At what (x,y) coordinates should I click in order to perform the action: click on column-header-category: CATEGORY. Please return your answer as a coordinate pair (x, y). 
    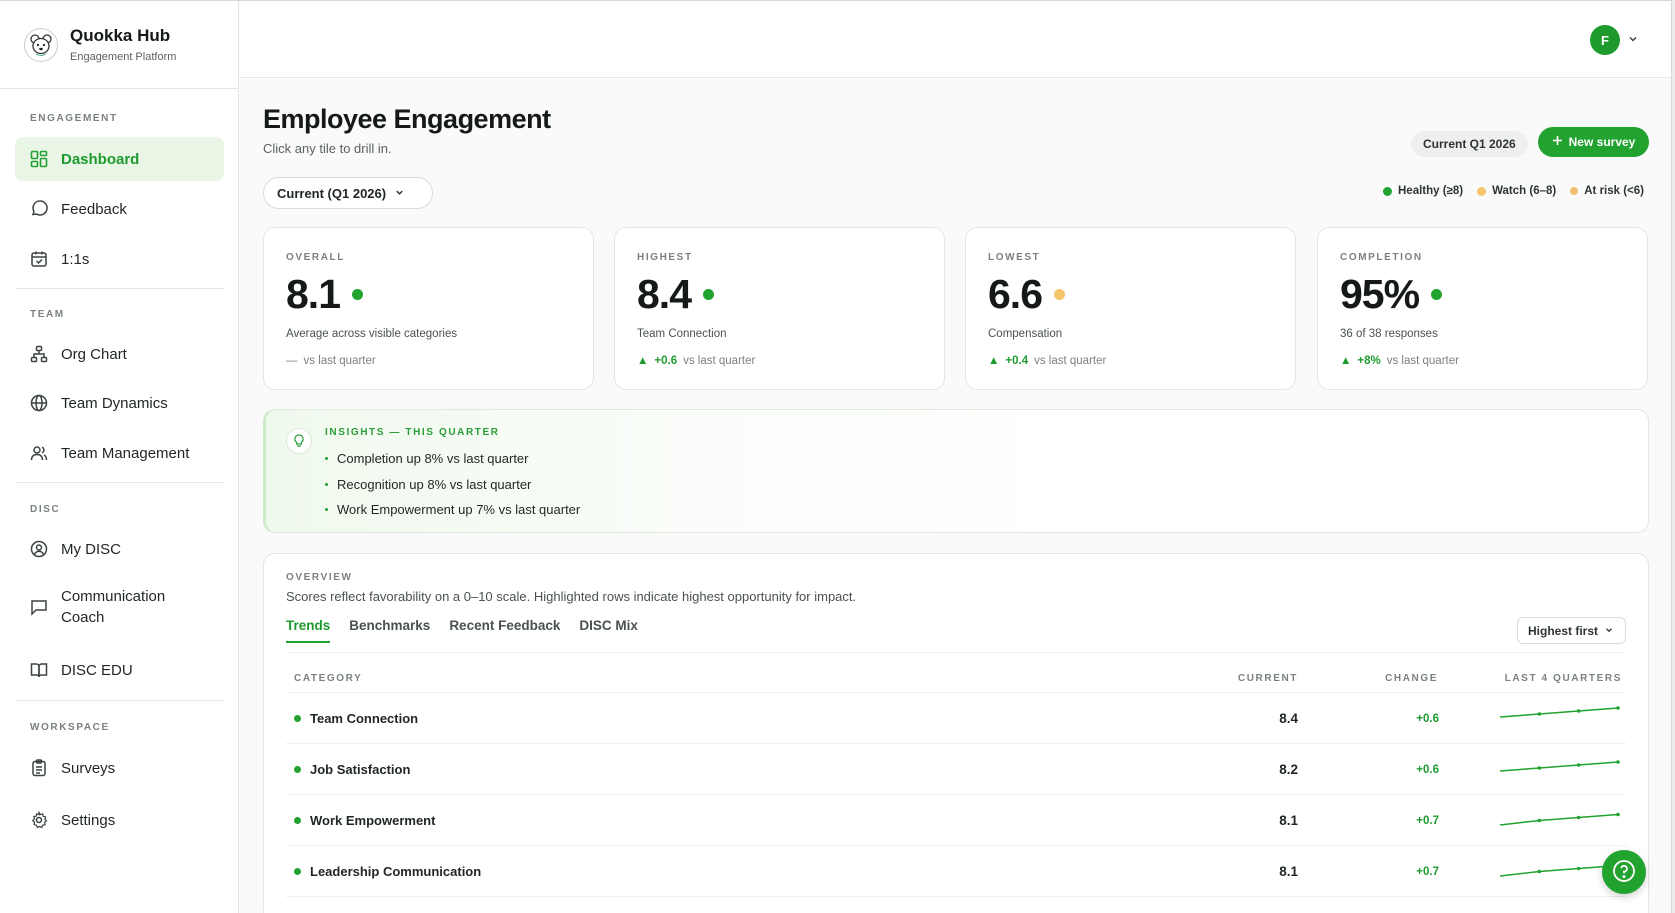
    Looking at the image, I should click on (328, 678).